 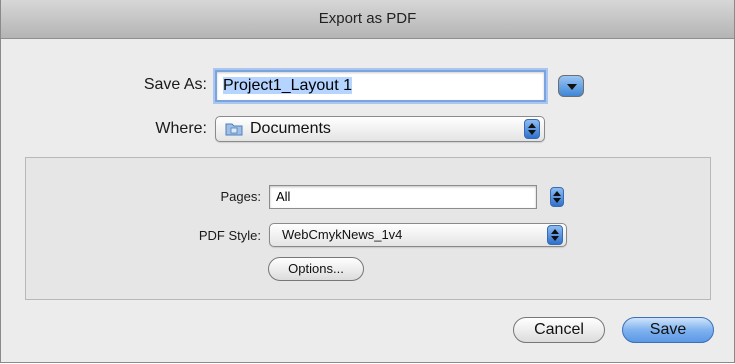 I want to click on save-as-input: Project1_Layout 1, so click(x=380, y=86).